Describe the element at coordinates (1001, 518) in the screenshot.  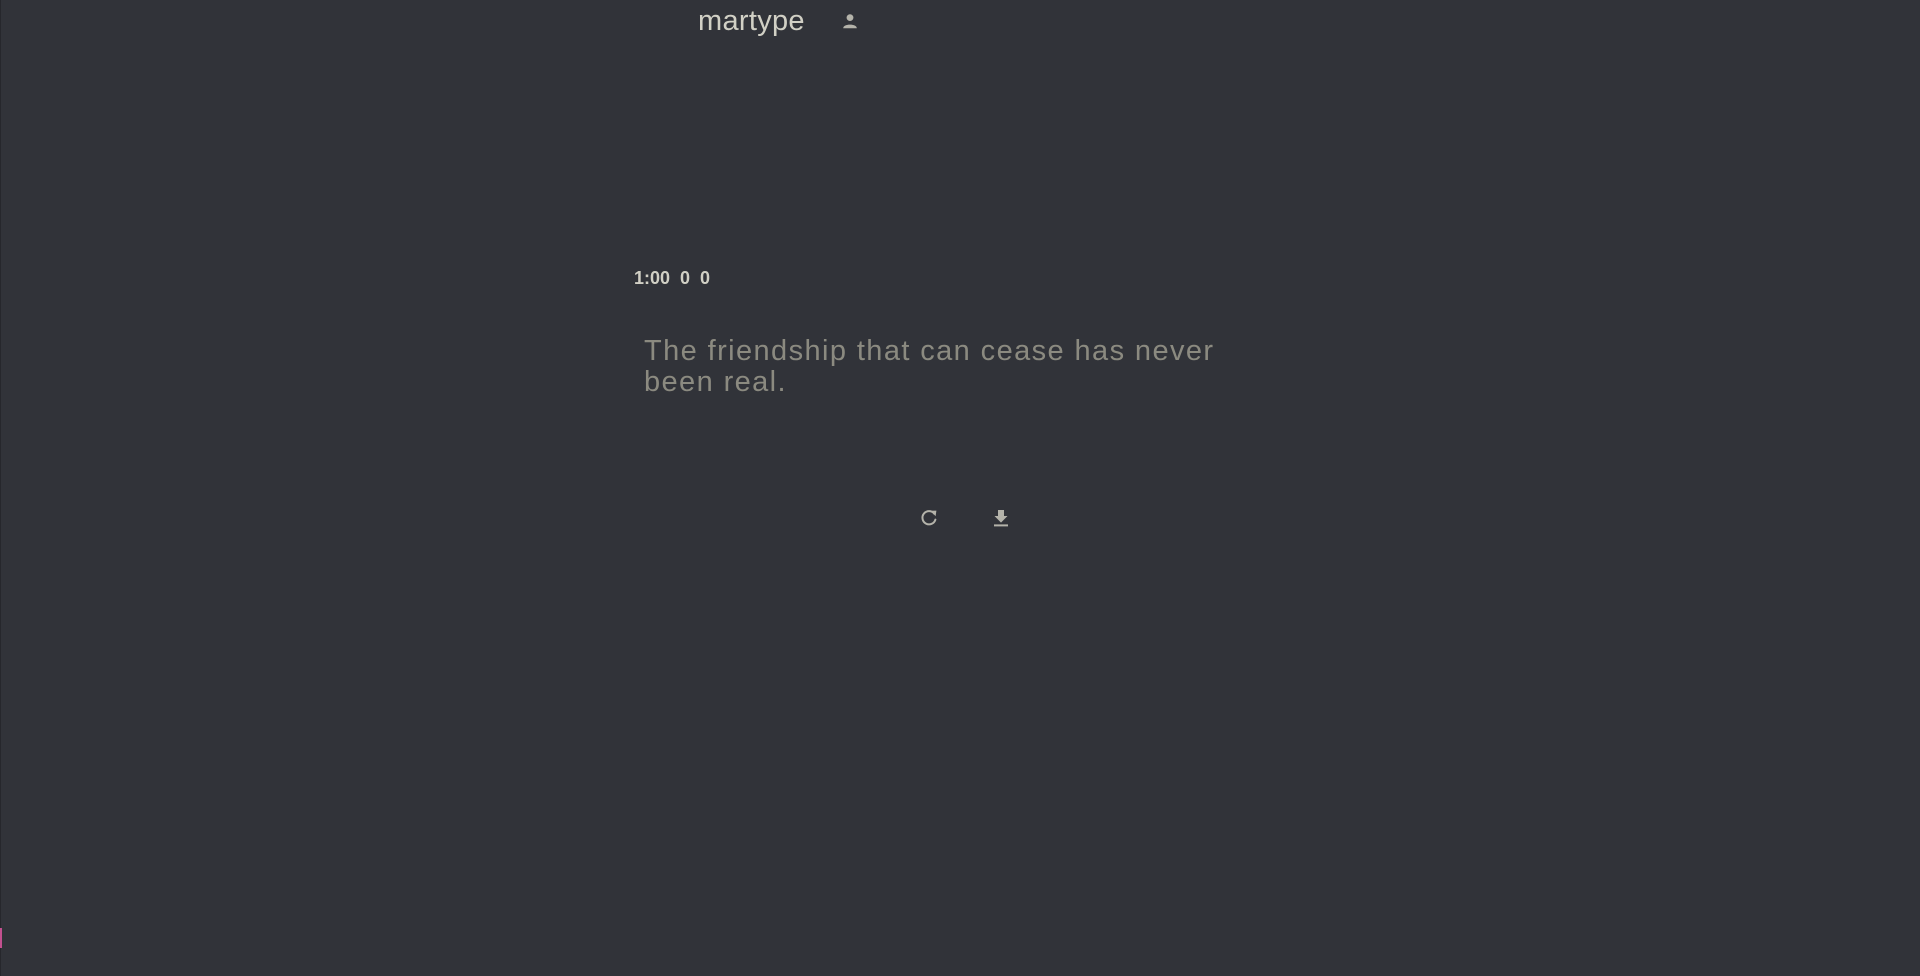
I see `download-icon` at that location.